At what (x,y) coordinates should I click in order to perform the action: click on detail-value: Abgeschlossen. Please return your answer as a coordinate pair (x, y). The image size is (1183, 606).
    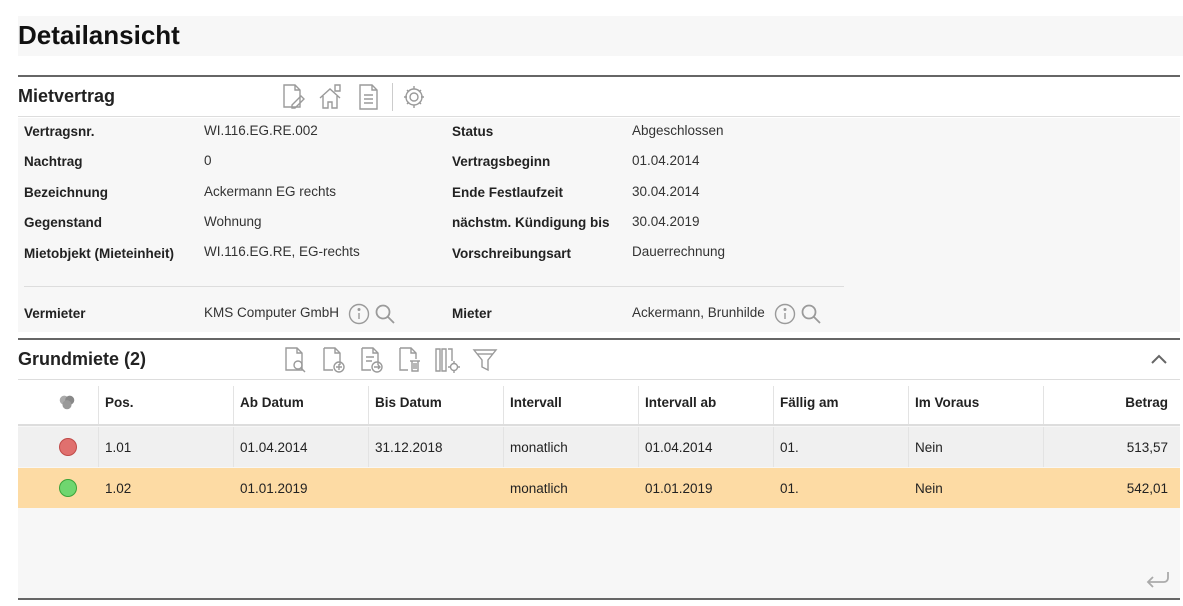
    Looking at the image, I should click on (678, 130).